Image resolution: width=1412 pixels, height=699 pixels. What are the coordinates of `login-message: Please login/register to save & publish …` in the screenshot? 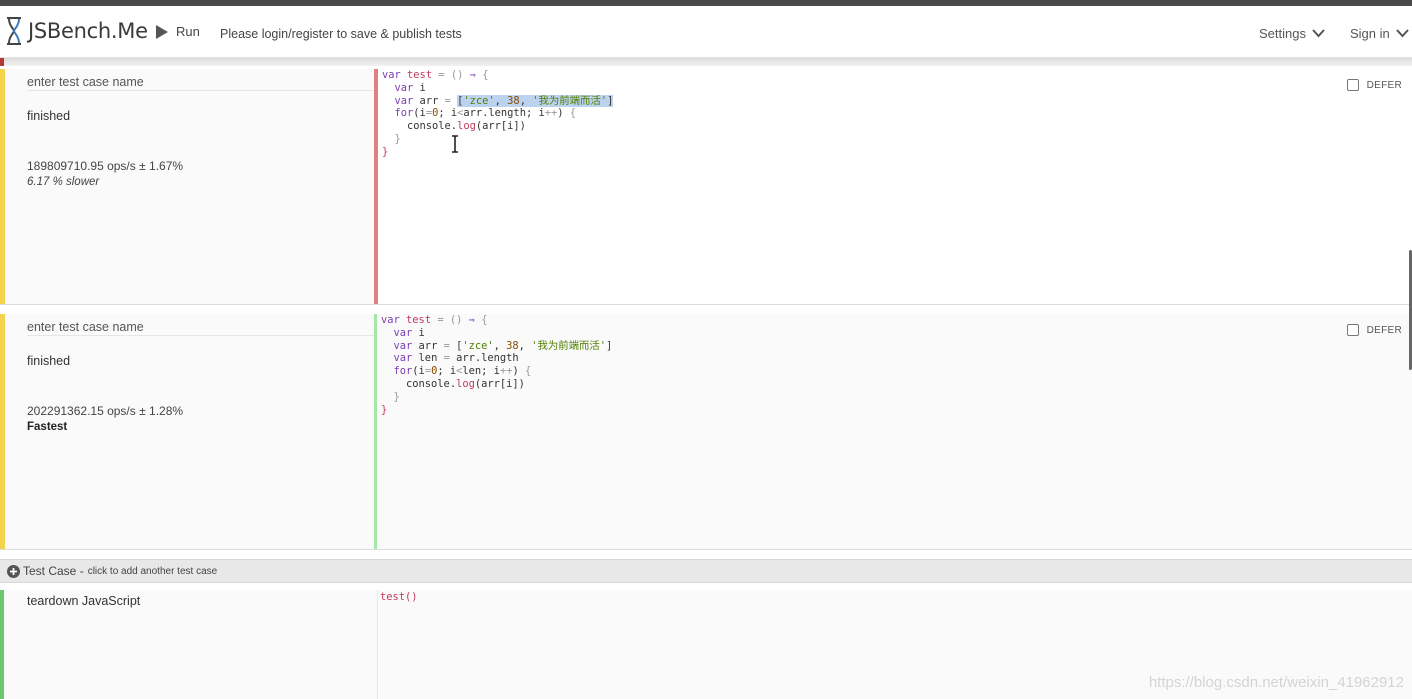 It's located at (341, 34).